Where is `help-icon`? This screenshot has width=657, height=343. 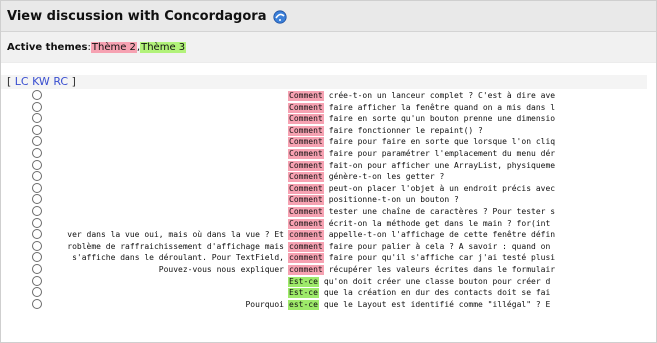 help-icon is located at coordinates (280, 16).